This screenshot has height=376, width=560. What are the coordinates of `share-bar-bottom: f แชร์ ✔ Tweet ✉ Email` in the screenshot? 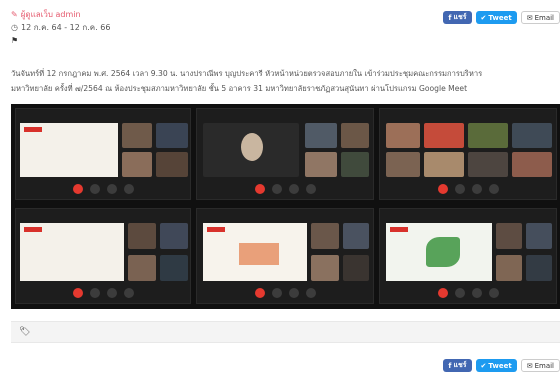 It's located at (501, 365).